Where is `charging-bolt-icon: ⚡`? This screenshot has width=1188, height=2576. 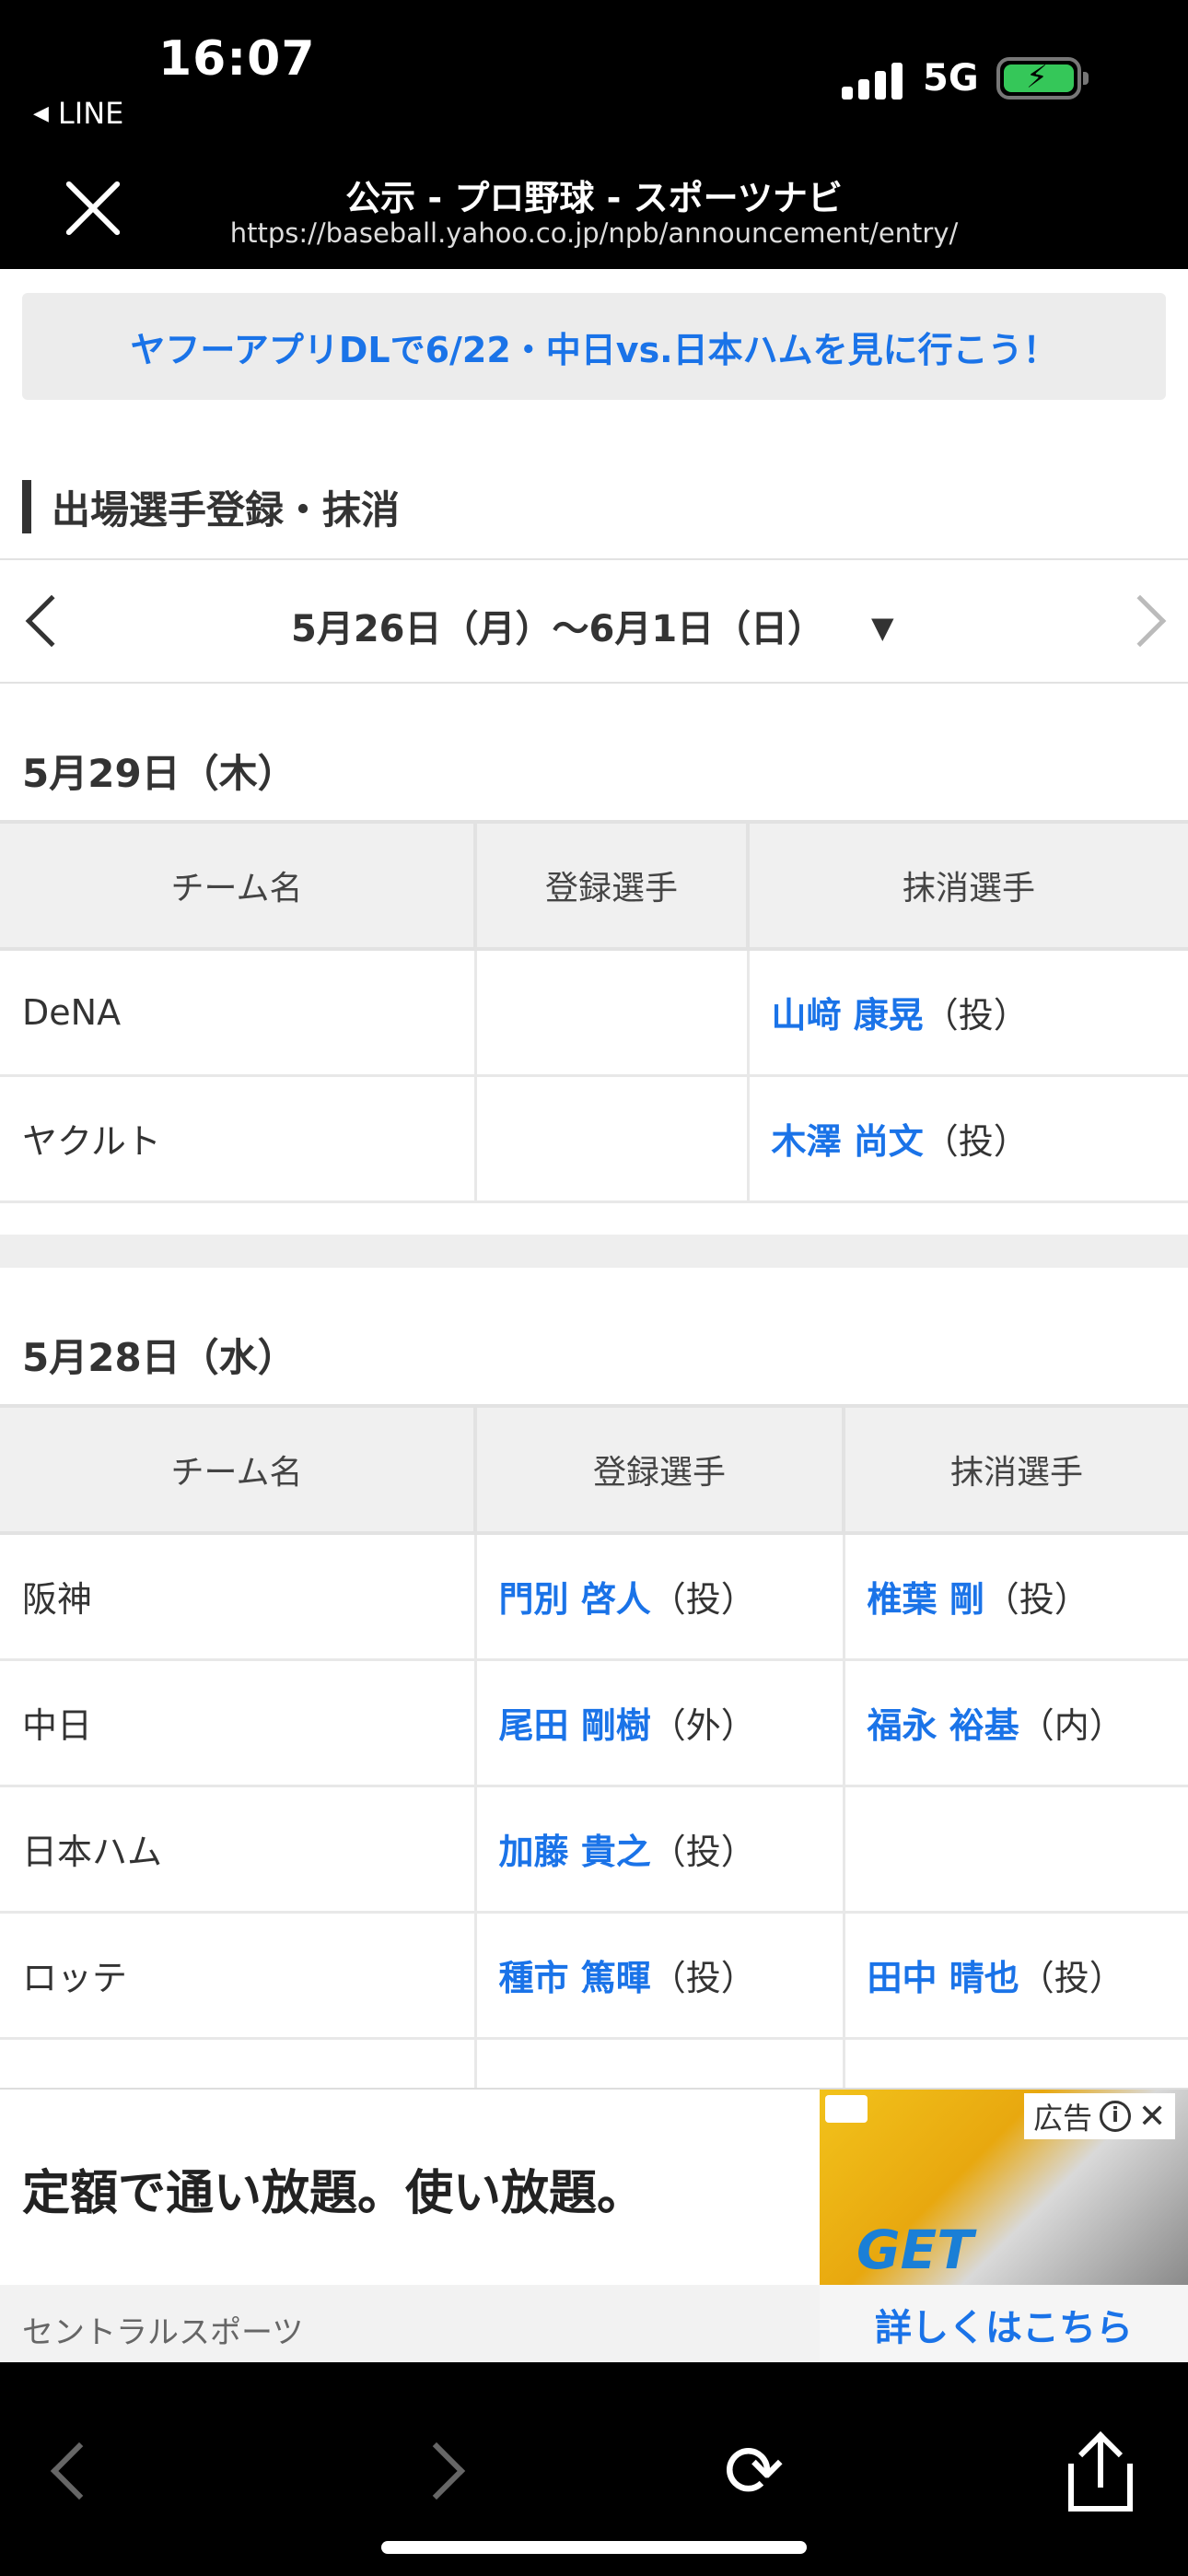 charging-bolt-icon: ⚡ is located at coordinates (1037, 77).